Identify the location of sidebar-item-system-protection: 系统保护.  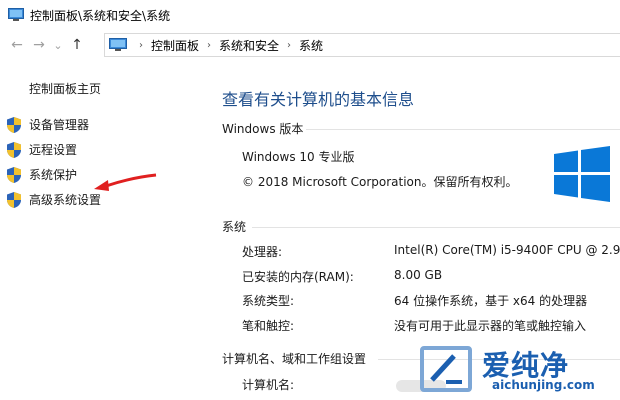
(53, 174).